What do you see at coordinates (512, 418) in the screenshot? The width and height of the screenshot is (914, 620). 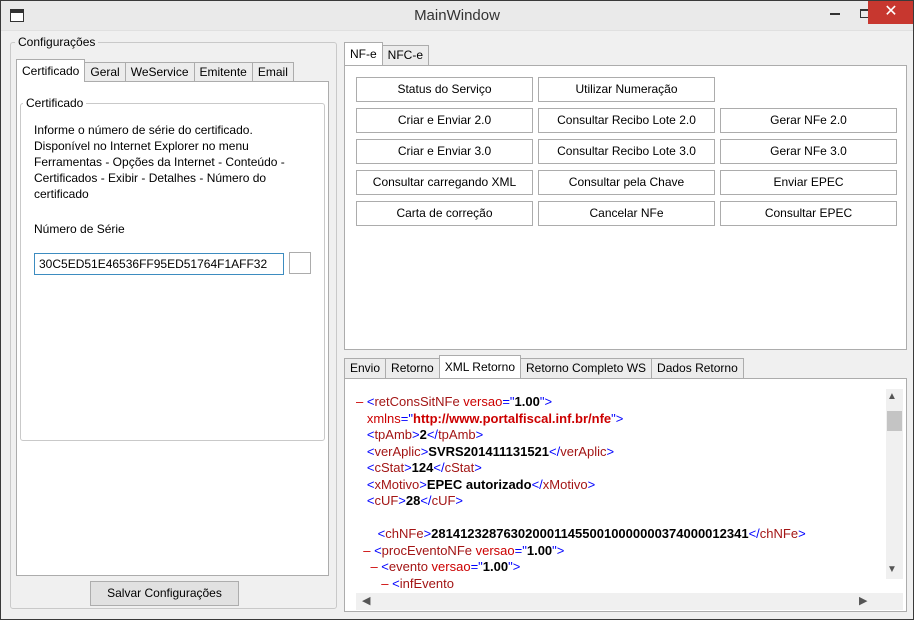 I see `xml-token: http://www.portalfiscal.inf.br/nfe` at bounding box center [512, 418].